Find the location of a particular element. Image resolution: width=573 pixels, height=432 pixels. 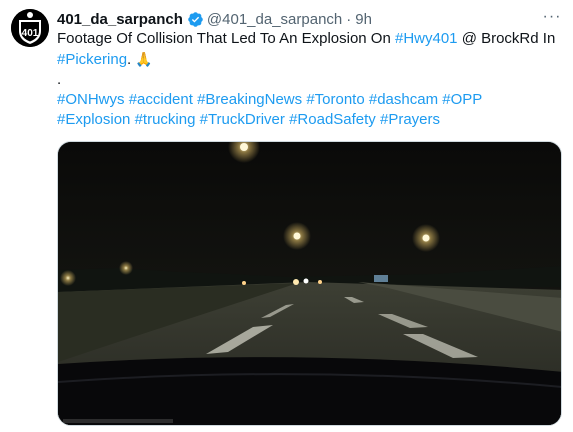

tweet-text-segment: . is located at coordinates (129, 59).